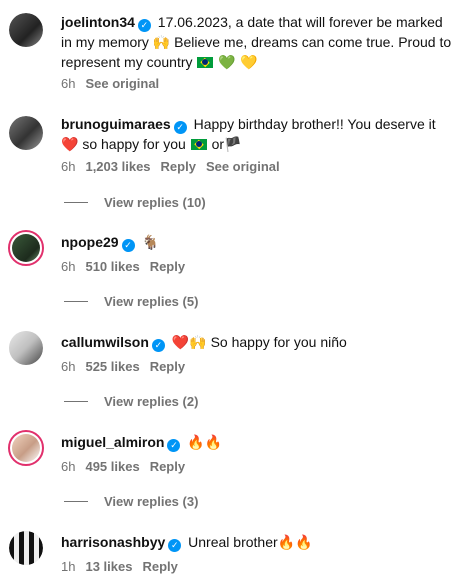 Image resolution: width=465 pixels, height=586 pixels. What do you see at coordinates (98, 22) in the screenshot?
I see `comment-username: joelinton34` at bounding box center [98, 22].